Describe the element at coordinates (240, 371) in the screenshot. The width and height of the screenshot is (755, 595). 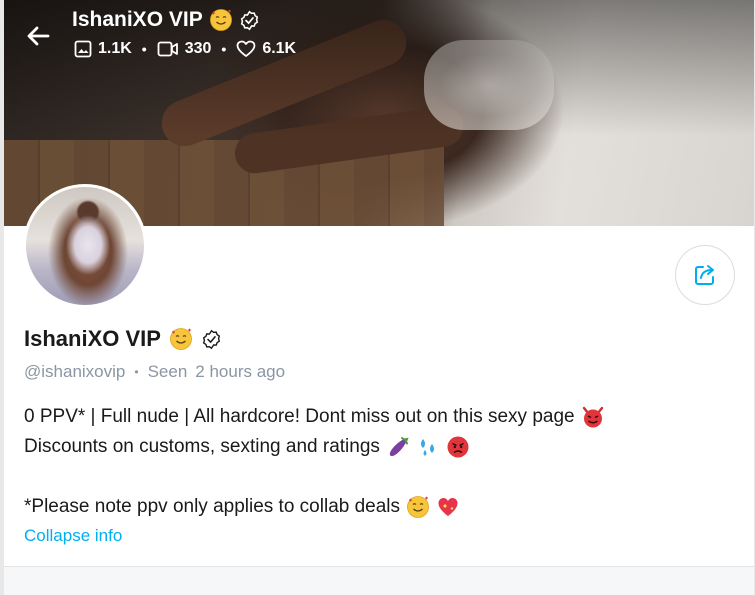
I see `seen-time: 2 hours ago` at that location.